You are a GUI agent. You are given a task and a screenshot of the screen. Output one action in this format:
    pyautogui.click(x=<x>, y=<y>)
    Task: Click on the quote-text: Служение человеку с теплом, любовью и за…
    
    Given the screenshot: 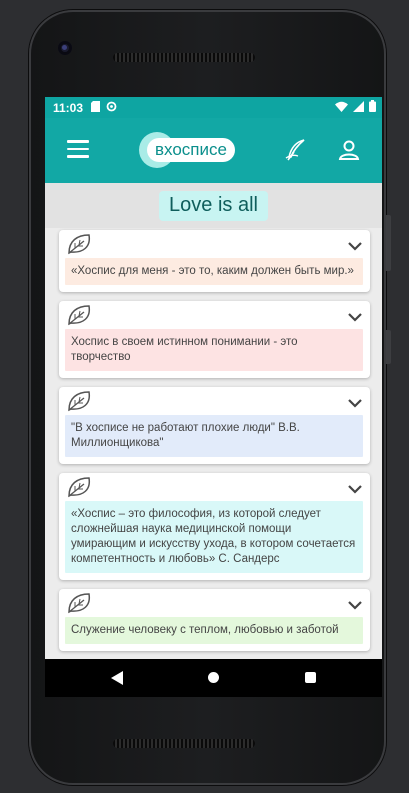 What is the action you would take?
    pyautogui.click(x=214, y=630)
    